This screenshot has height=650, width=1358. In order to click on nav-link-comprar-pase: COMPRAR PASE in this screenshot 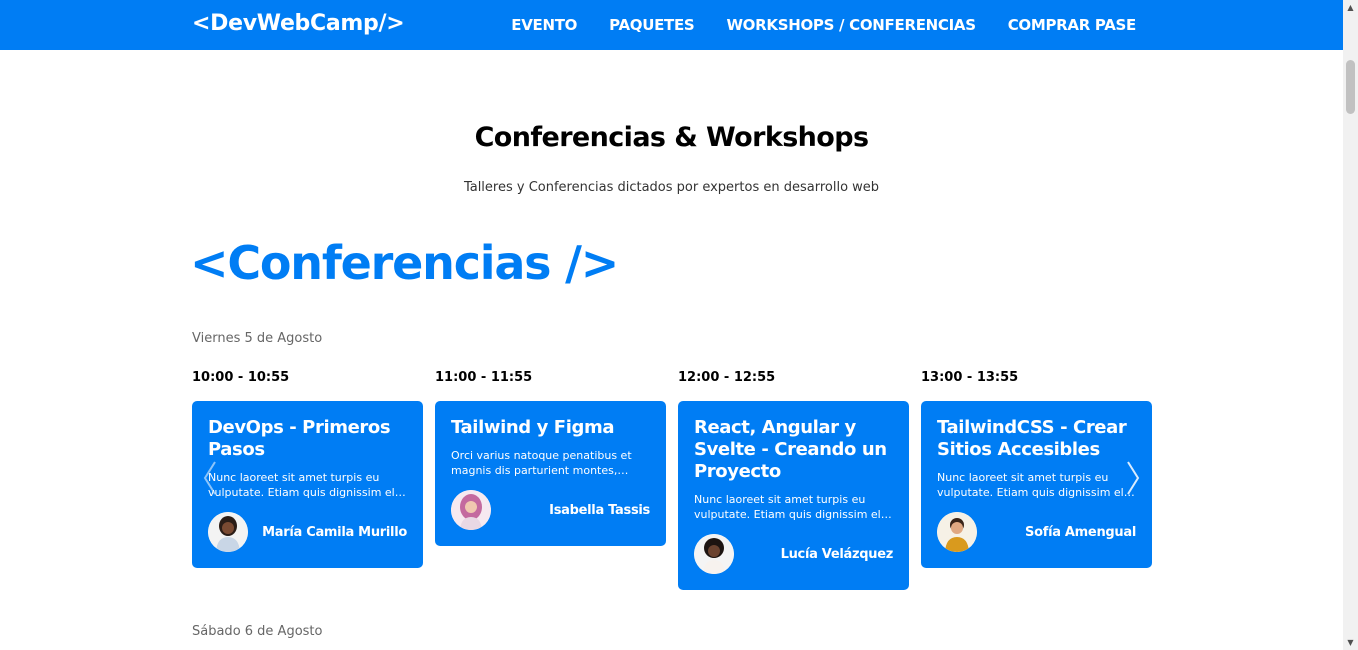, I will do `click(1072, 25)`.